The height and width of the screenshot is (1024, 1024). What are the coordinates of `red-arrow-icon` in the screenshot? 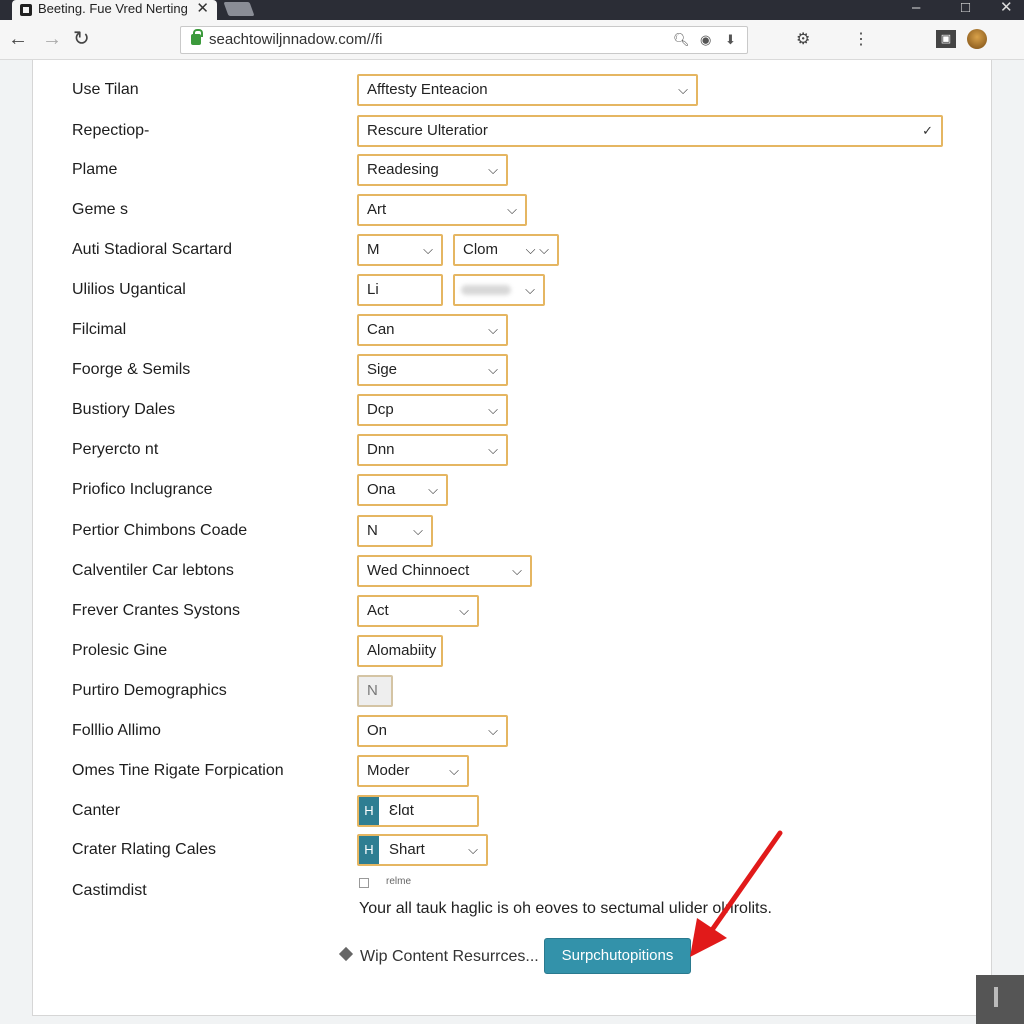 It's located at (736, 893).